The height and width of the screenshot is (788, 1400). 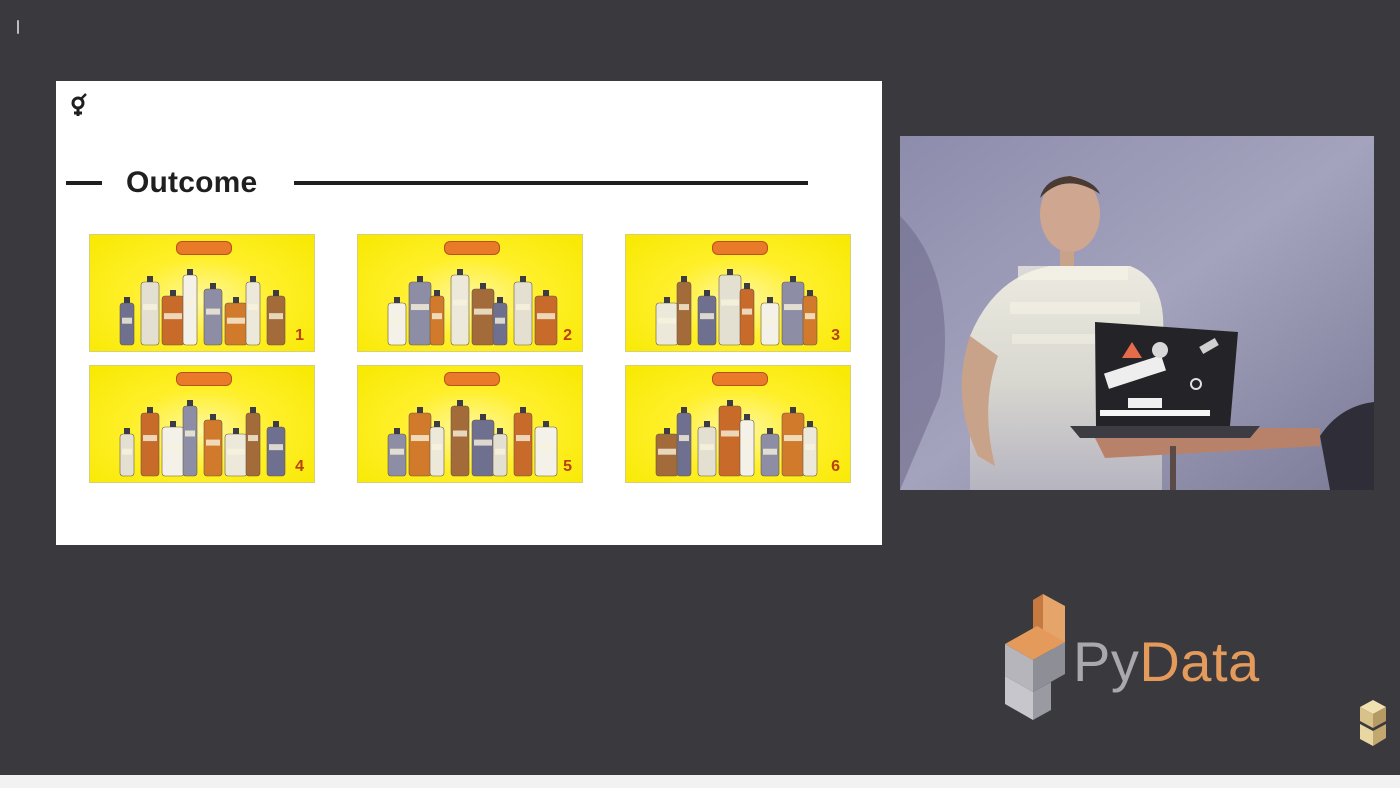 I want to click on outcome-tile: 2, so click(x=470, y=293).